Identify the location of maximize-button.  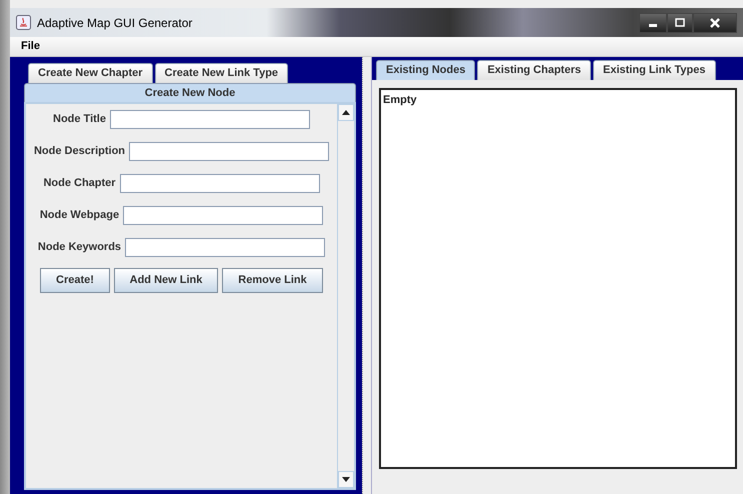
(680, 22).